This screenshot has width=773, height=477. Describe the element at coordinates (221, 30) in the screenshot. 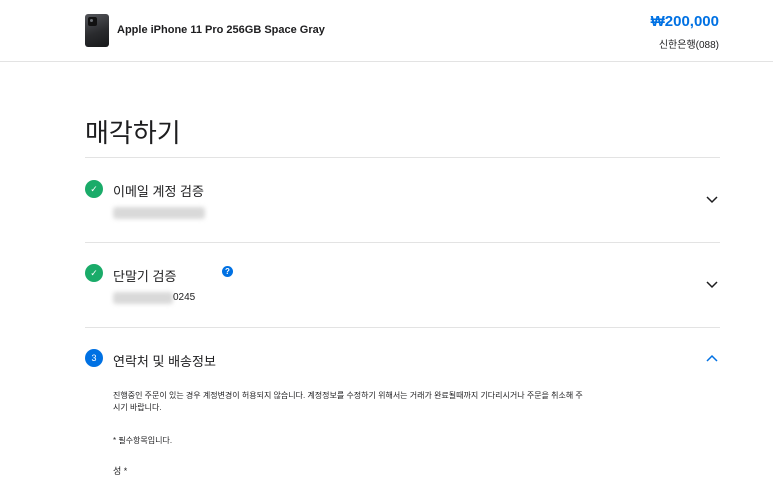

I see `product-name: Apple iPhone 11 Pro 256GB Space Gray` at that location.